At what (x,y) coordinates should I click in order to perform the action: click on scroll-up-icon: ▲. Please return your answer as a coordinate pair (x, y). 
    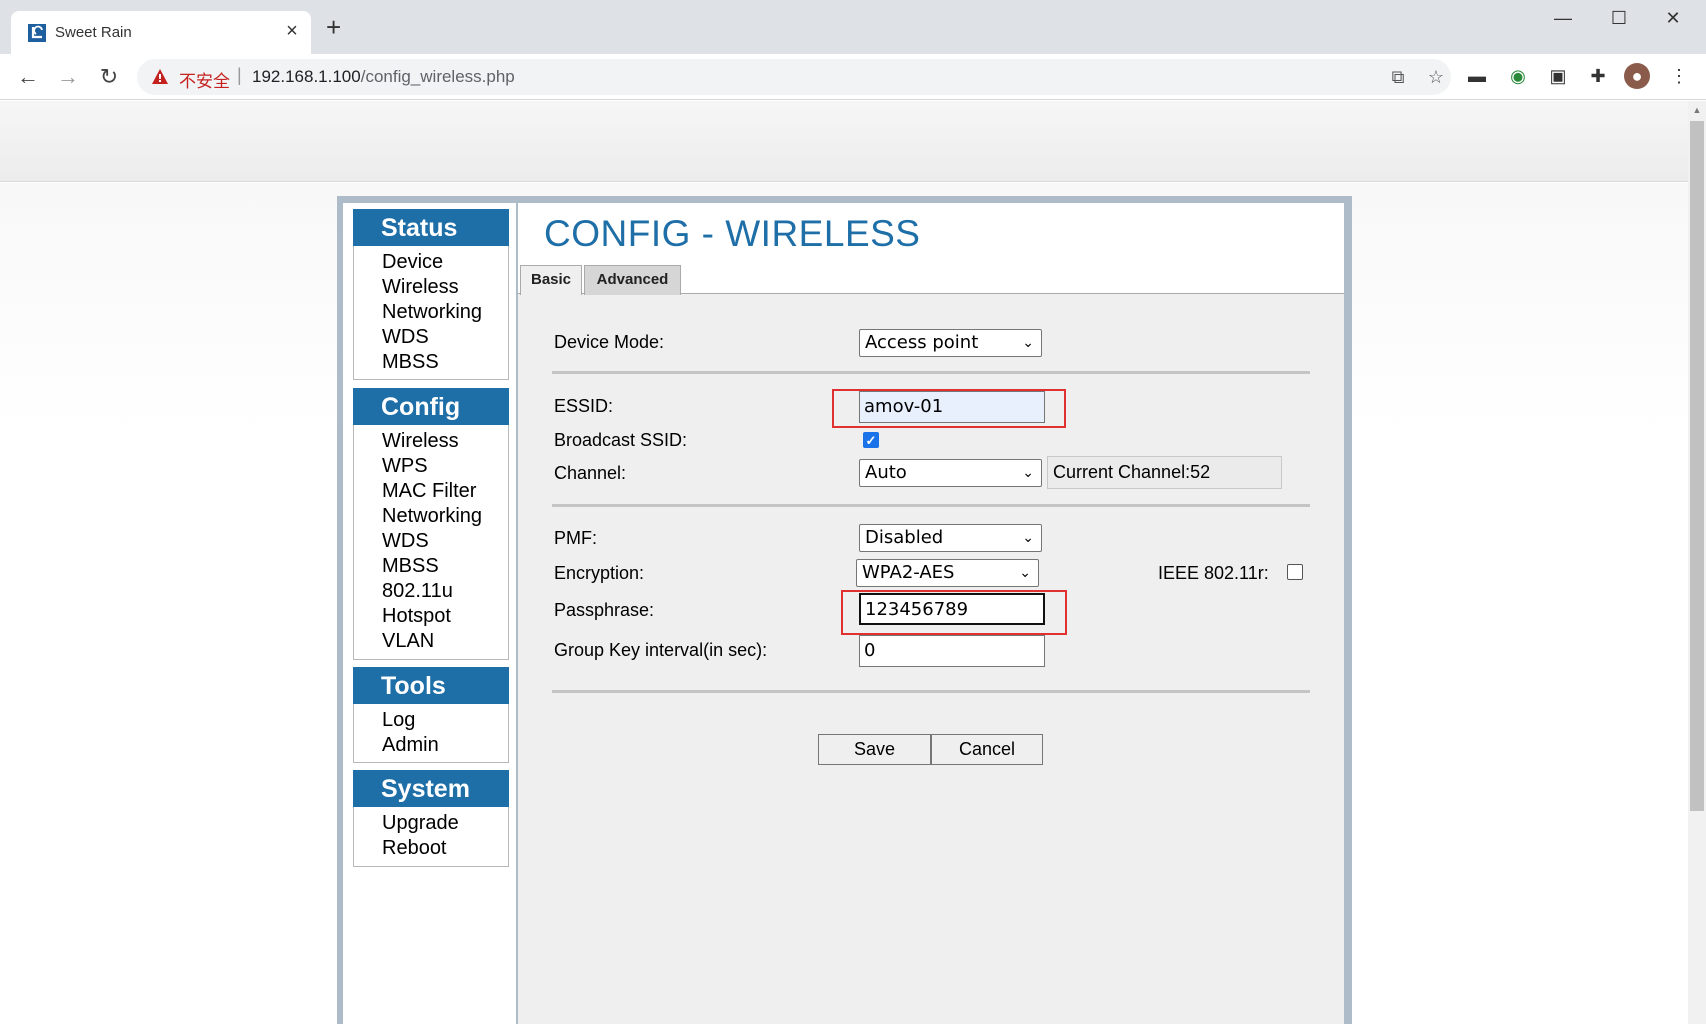
    Looking at the image, I should click on (1697, 110).